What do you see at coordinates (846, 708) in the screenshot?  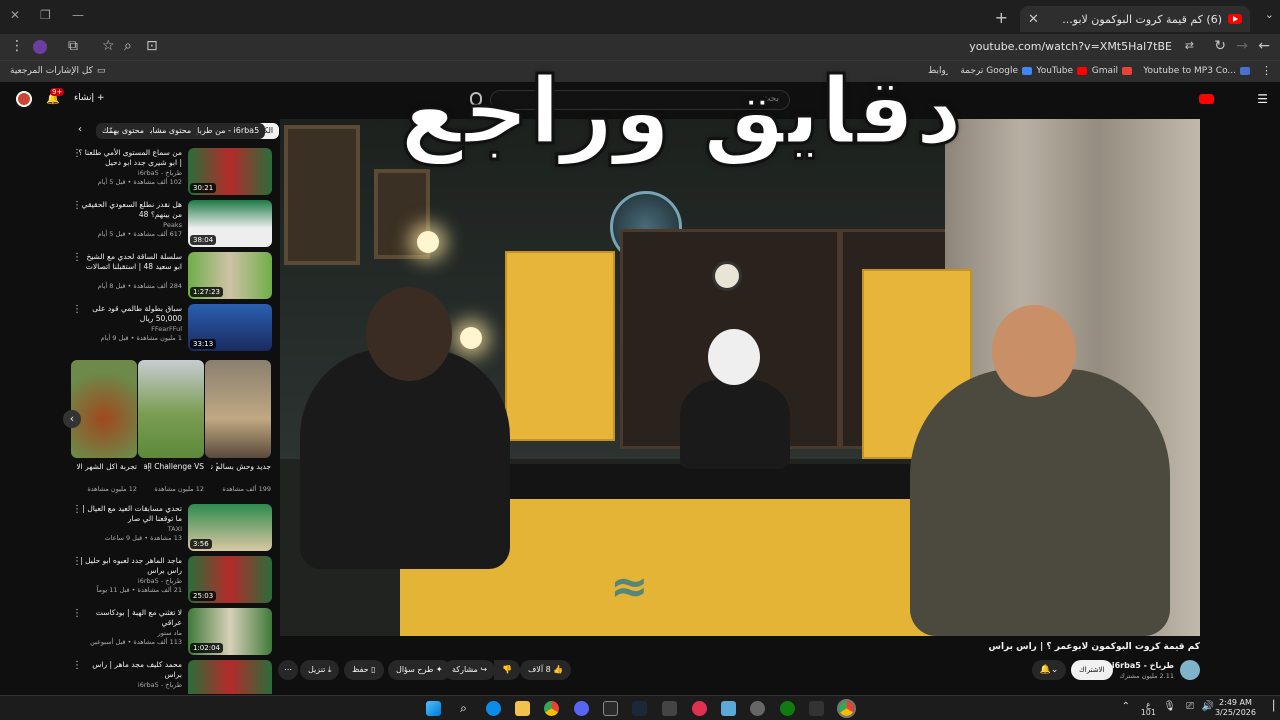 I see `chrome-active-icon` at bounding box center [846, 708].